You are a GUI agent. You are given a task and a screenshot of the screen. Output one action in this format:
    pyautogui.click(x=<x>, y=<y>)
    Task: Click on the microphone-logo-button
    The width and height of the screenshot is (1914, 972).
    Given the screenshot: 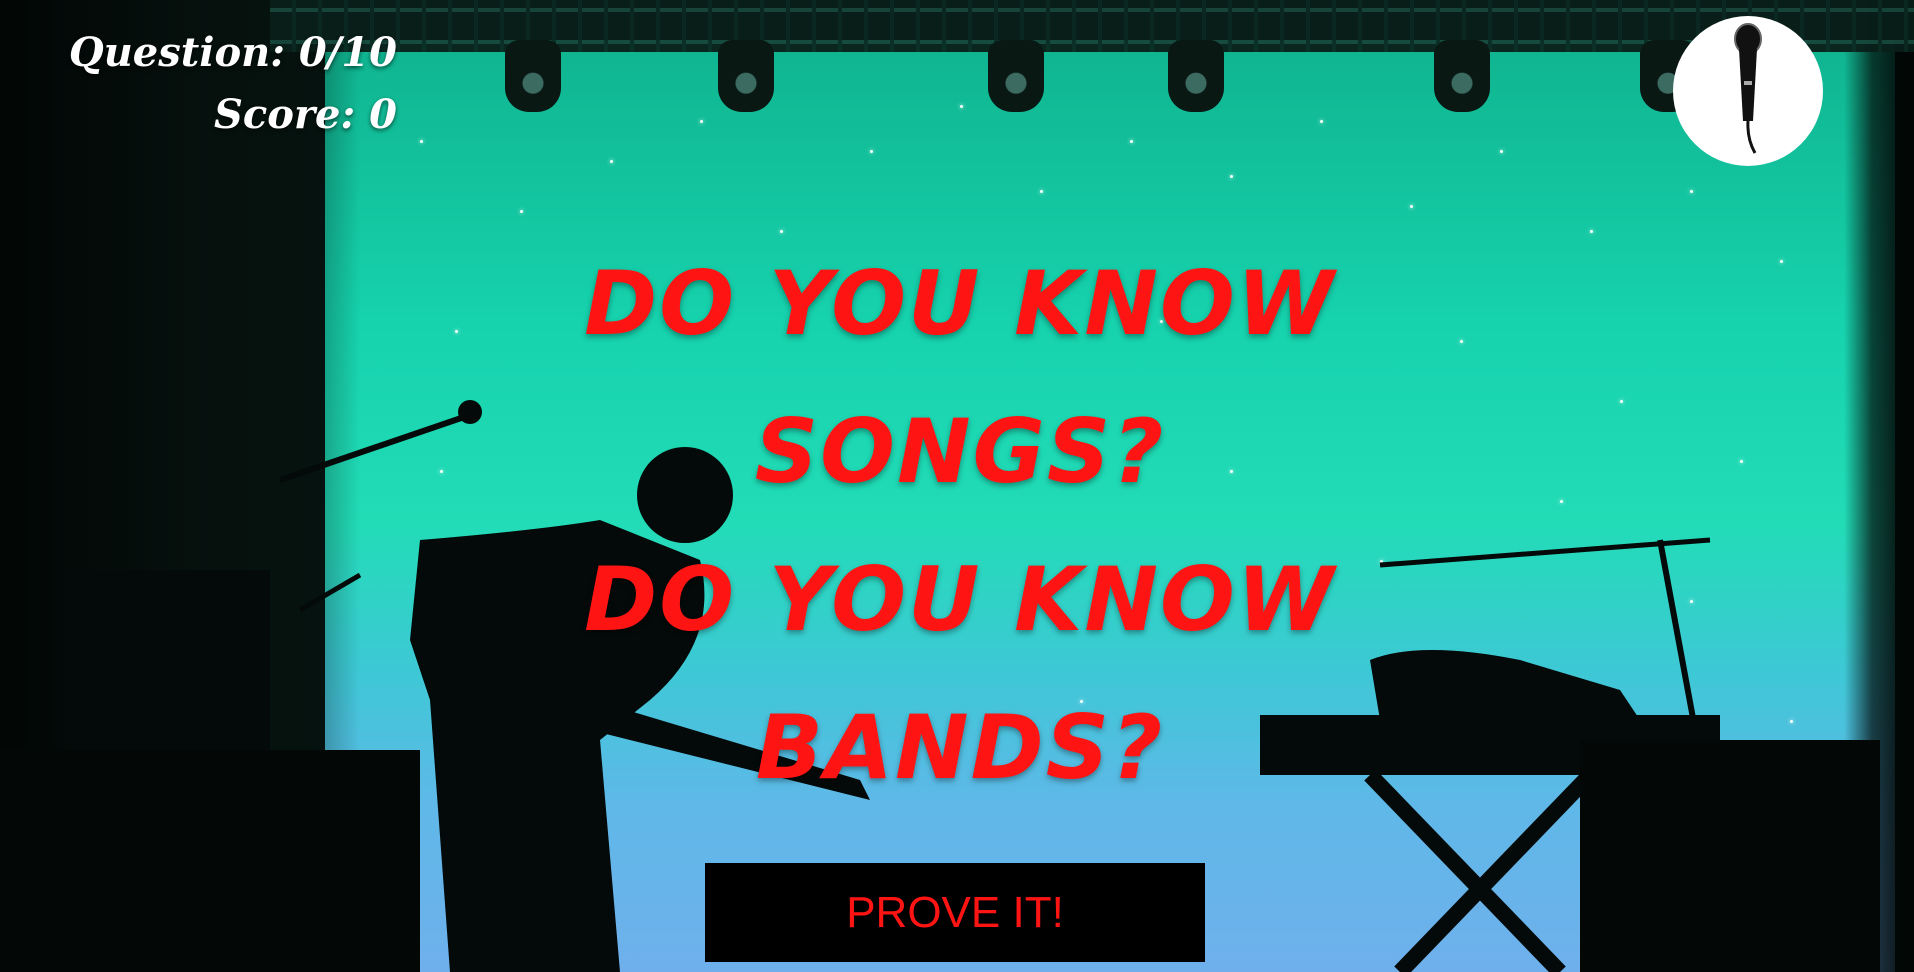 What is the action you would take?
    pyautogui.click(x=1748, y=91)
    